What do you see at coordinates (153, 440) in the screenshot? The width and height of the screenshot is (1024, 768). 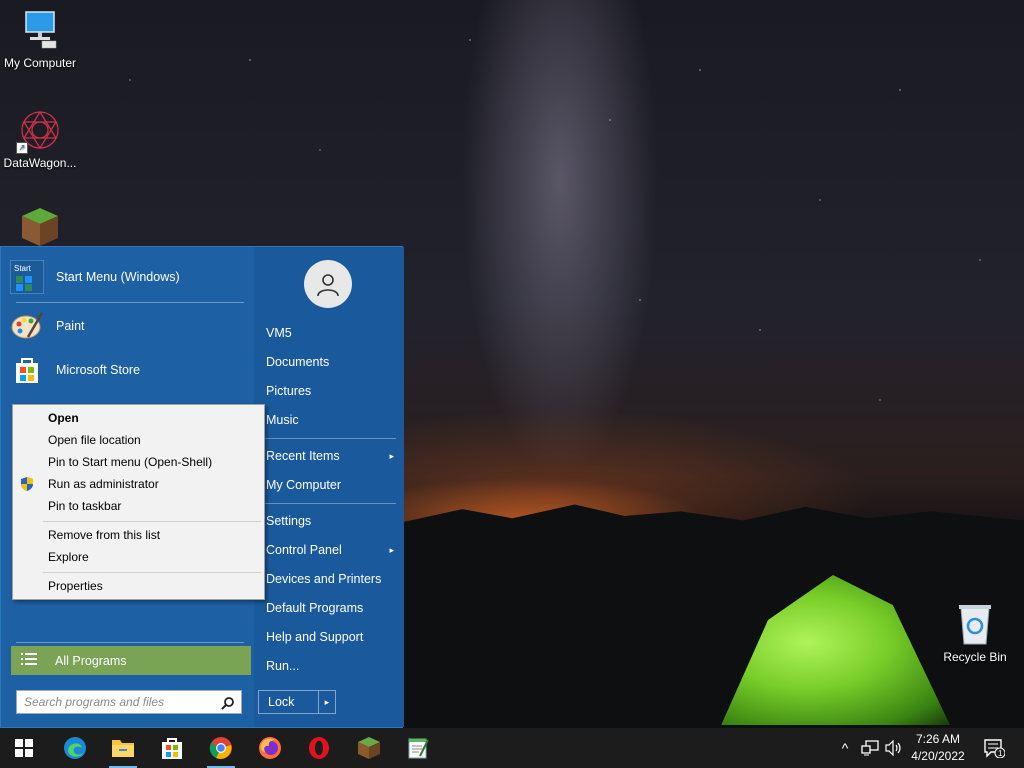 I see `ctx-open-file-location: Open file location` at bounding box center [153, 440].